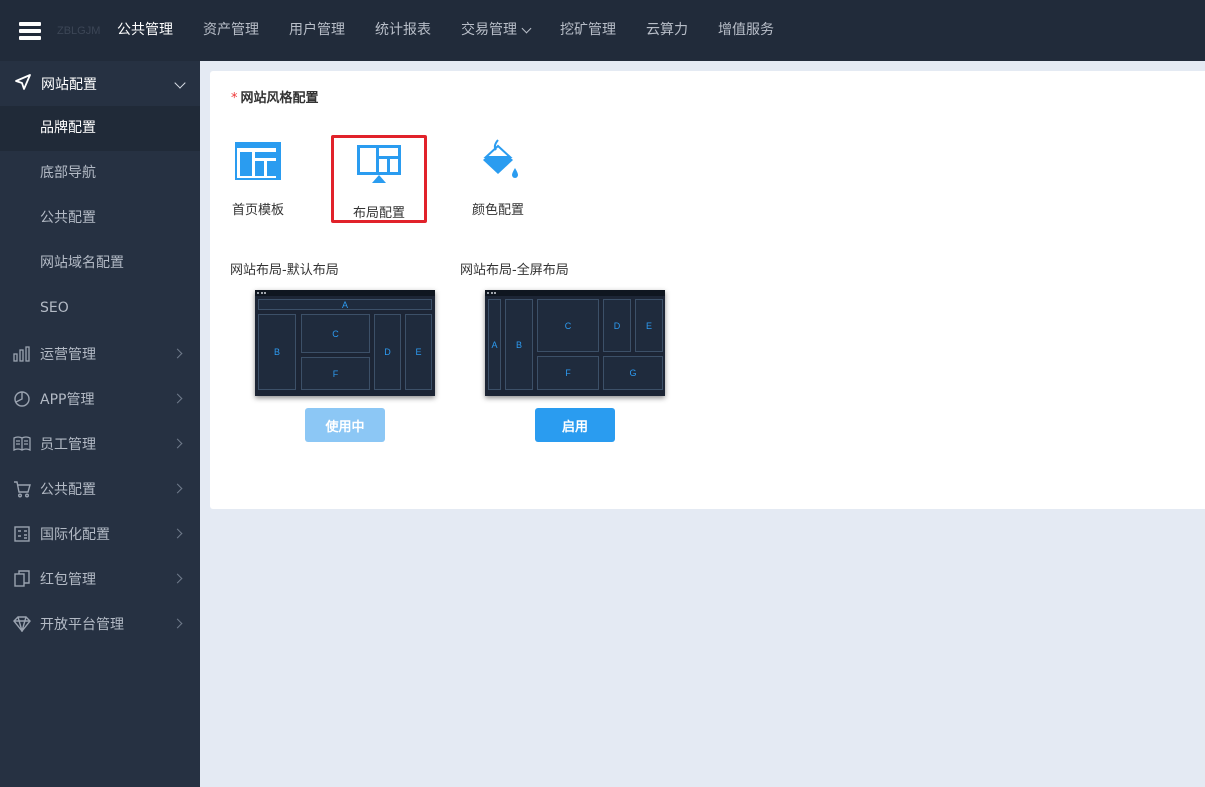 This screenshot has height=787, width=1205. What do you see at coordinates (22, 399) in the screenshot?
I see `pie-chart-icon` at bounding box center [22, 399].